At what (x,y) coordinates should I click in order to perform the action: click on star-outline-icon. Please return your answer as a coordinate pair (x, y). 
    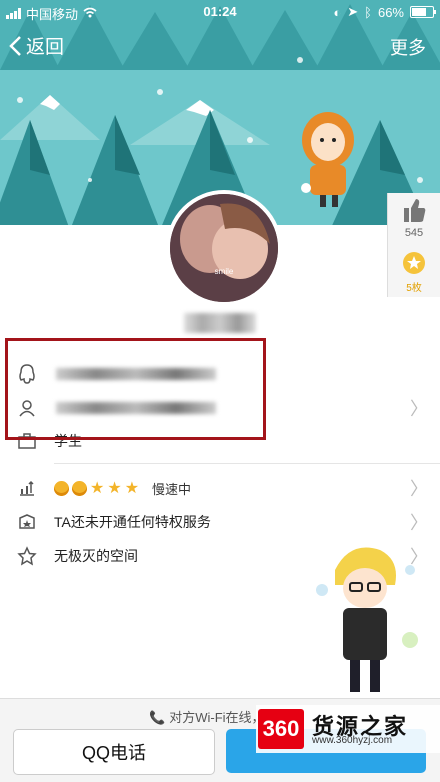
    Looking at the image, I should click on (27, 556).